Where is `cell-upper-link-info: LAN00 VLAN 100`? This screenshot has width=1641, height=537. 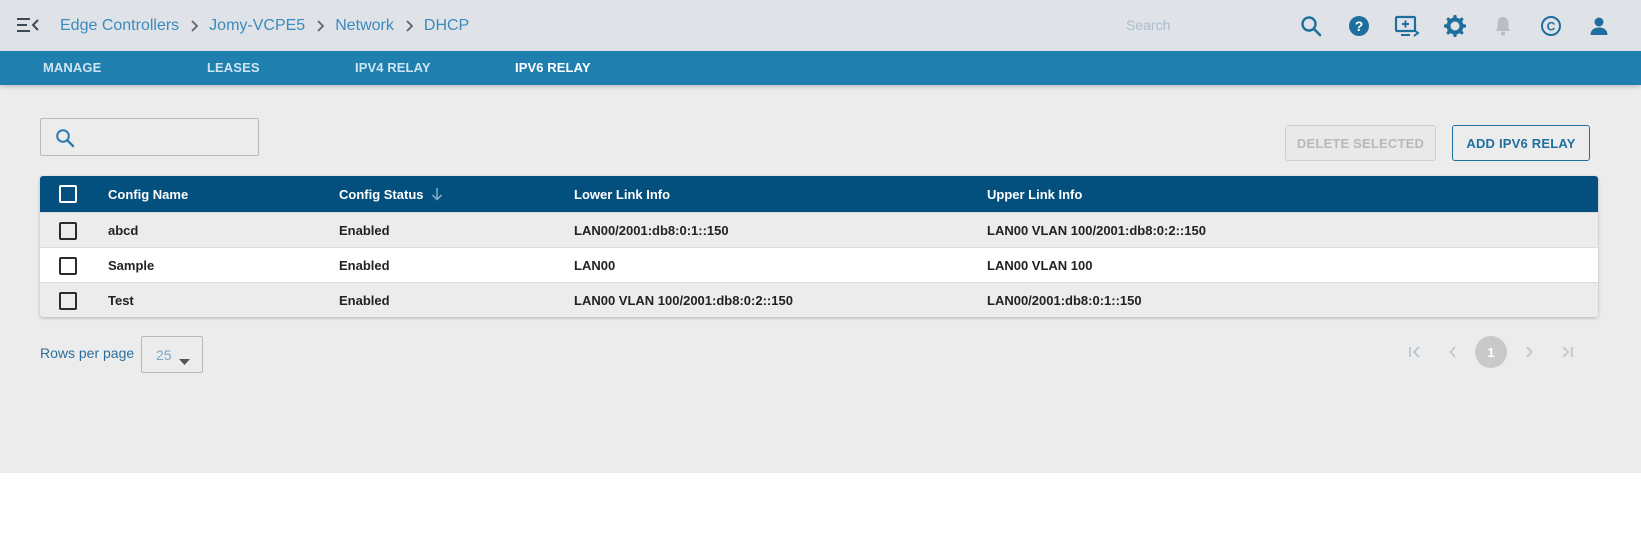
cell-upper-link-info: LAN00 VLAN 100 is located at coordinates (1040, 265).